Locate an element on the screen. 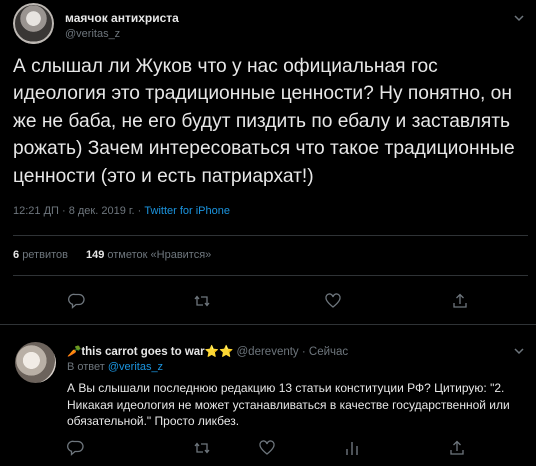  author-name: 🥕this carrot goes to war⭐⭐ is located at coordinates (150, 352).